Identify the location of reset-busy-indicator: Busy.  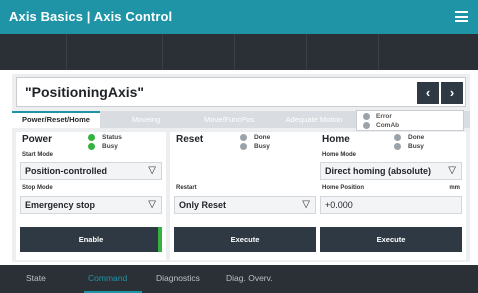
(255, 146).